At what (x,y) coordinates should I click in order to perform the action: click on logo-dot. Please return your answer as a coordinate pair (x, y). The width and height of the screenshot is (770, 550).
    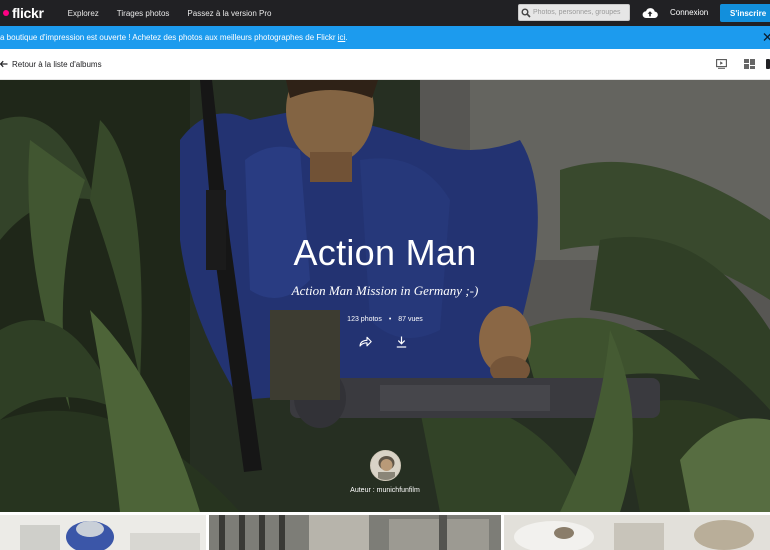
    Looking at the image, I should click on (6, 13).